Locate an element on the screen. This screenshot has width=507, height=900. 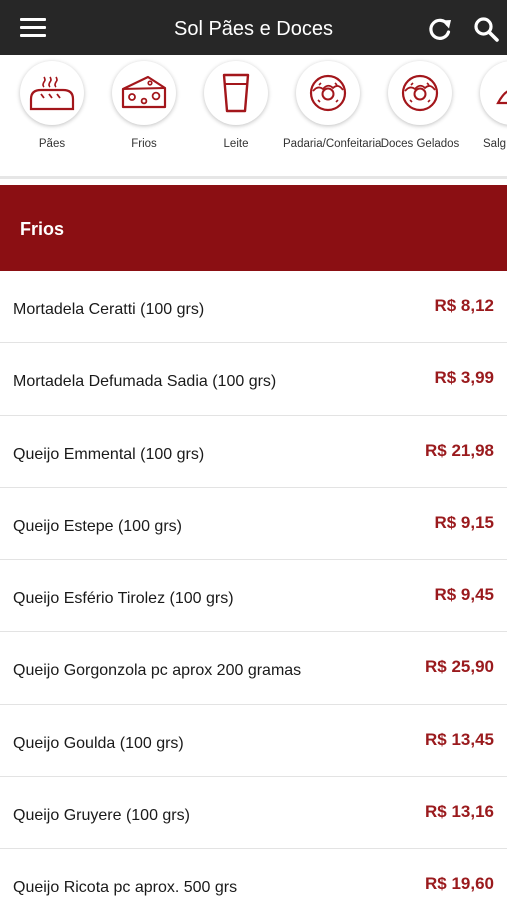
product-row: Queijo Estepe (100 grs) R$ 9,15 is located at coordinates (253, 524).